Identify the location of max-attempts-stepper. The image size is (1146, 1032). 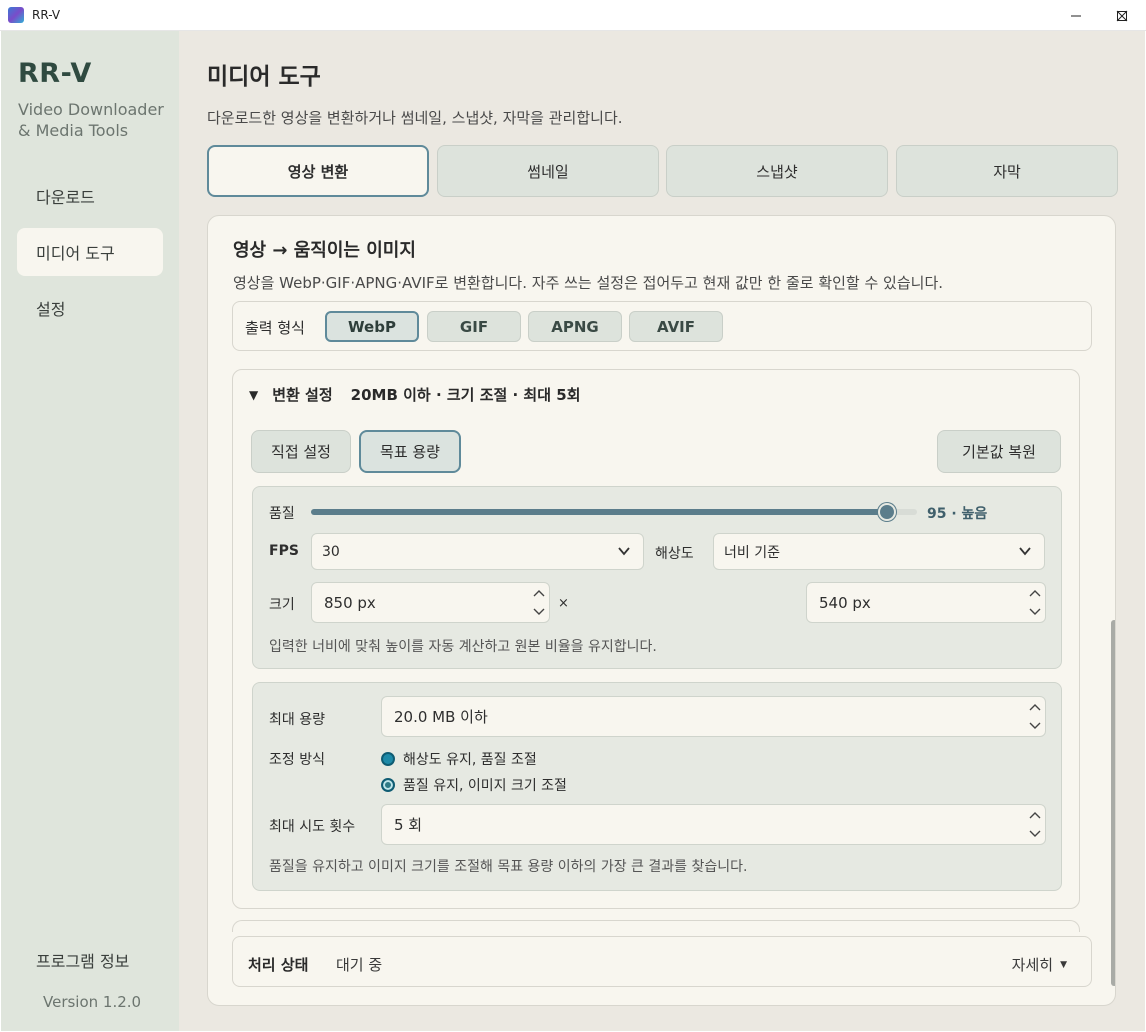
(1035, 824).